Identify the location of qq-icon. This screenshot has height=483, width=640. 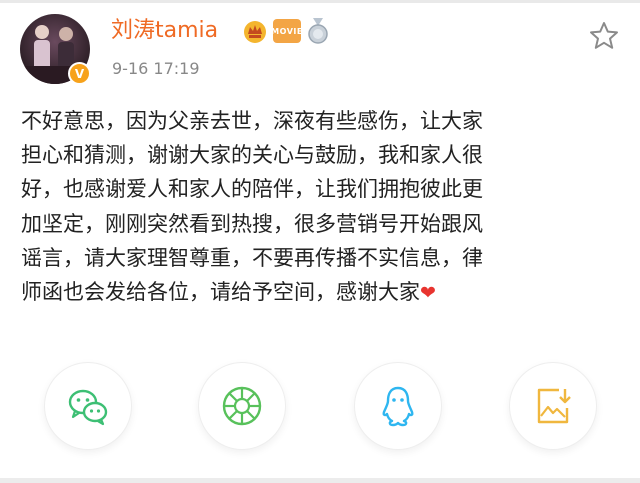
(398, 406).